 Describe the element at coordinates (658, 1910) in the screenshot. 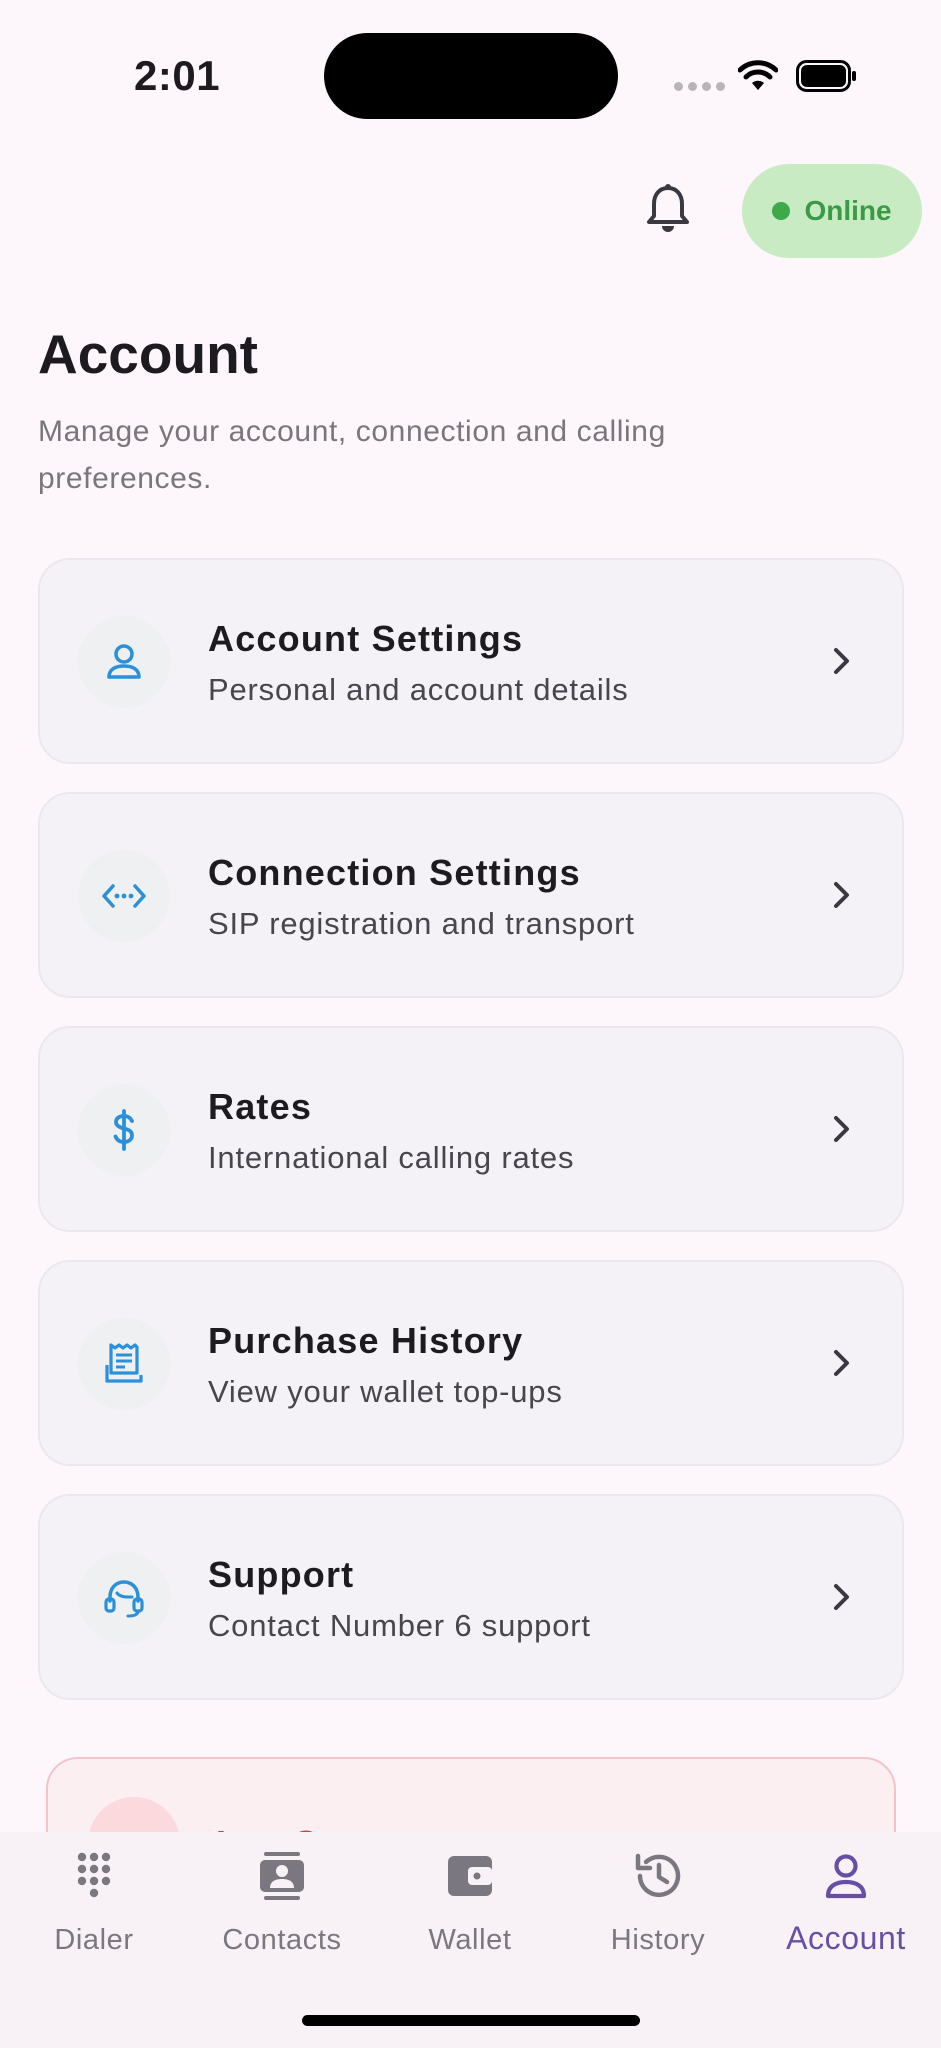

I see `nav-item-history: History` at that location.